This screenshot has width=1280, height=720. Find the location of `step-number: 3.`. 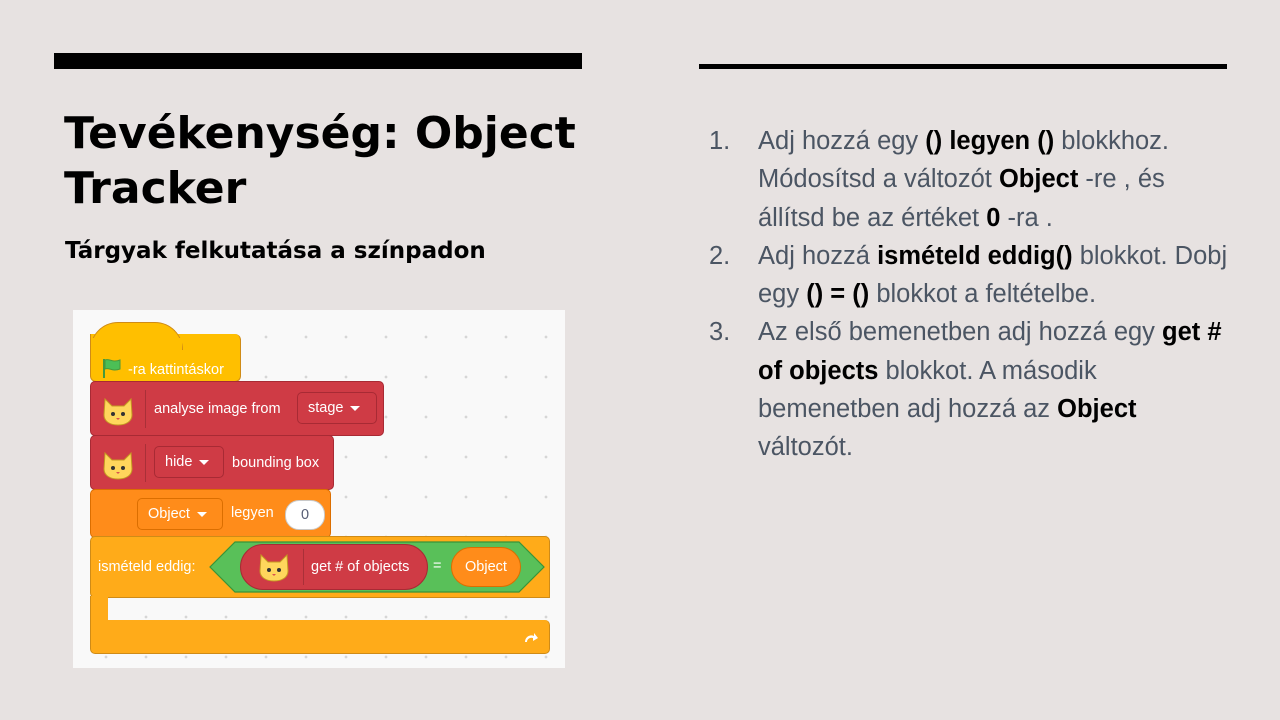

step-number: 3. is located at coordinates (720, 332).